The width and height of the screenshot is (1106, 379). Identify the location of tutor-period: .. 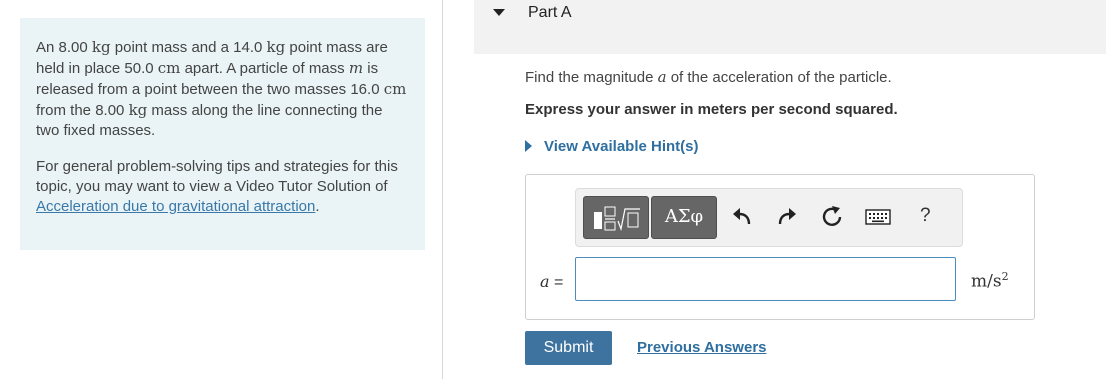
(317, 206).